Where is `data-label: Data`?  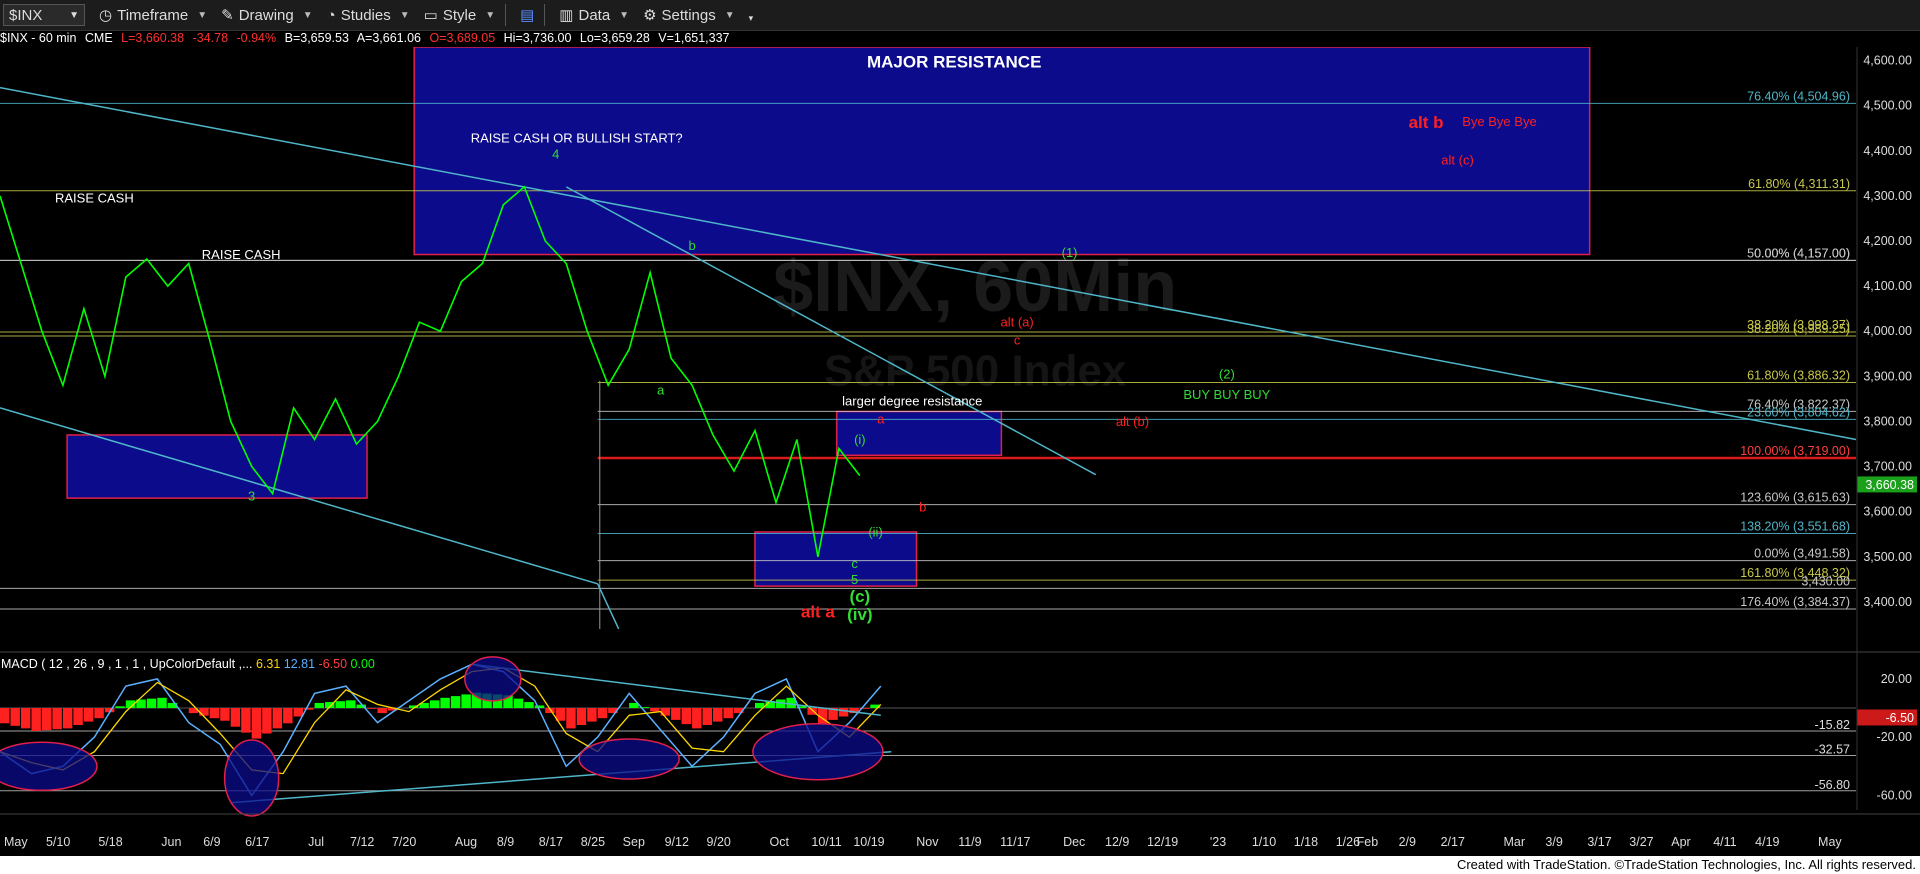
data-label: Data is located at coordinates (594, 15).